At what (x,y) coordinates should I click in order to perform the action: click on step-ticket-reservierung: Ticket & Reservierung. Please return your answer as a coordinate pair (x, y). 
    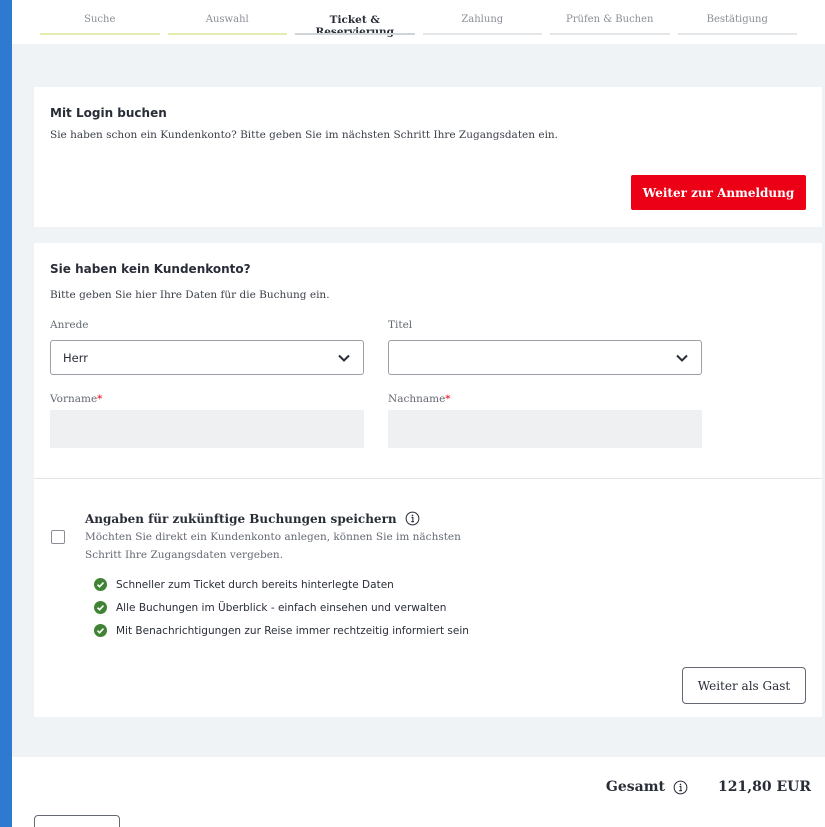
    Looking at the image, I should click on (355, 22).